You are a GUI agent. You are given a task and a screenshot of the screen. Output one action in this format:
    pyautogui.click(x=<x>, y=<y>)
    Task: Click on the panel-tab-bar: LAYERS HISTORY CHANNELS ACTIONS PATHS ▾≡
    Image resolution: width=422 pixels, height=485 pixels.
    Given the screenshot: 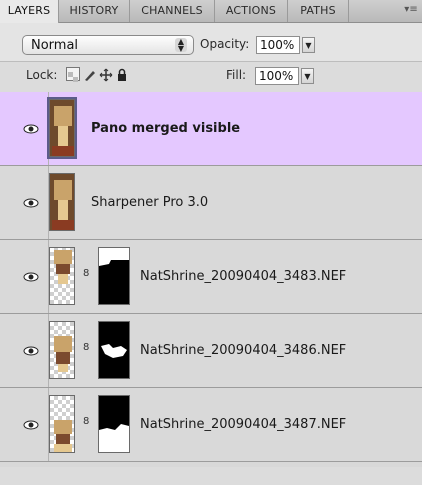 What is the action you would take?
    pyautogui.click(x=211, y=11)
    